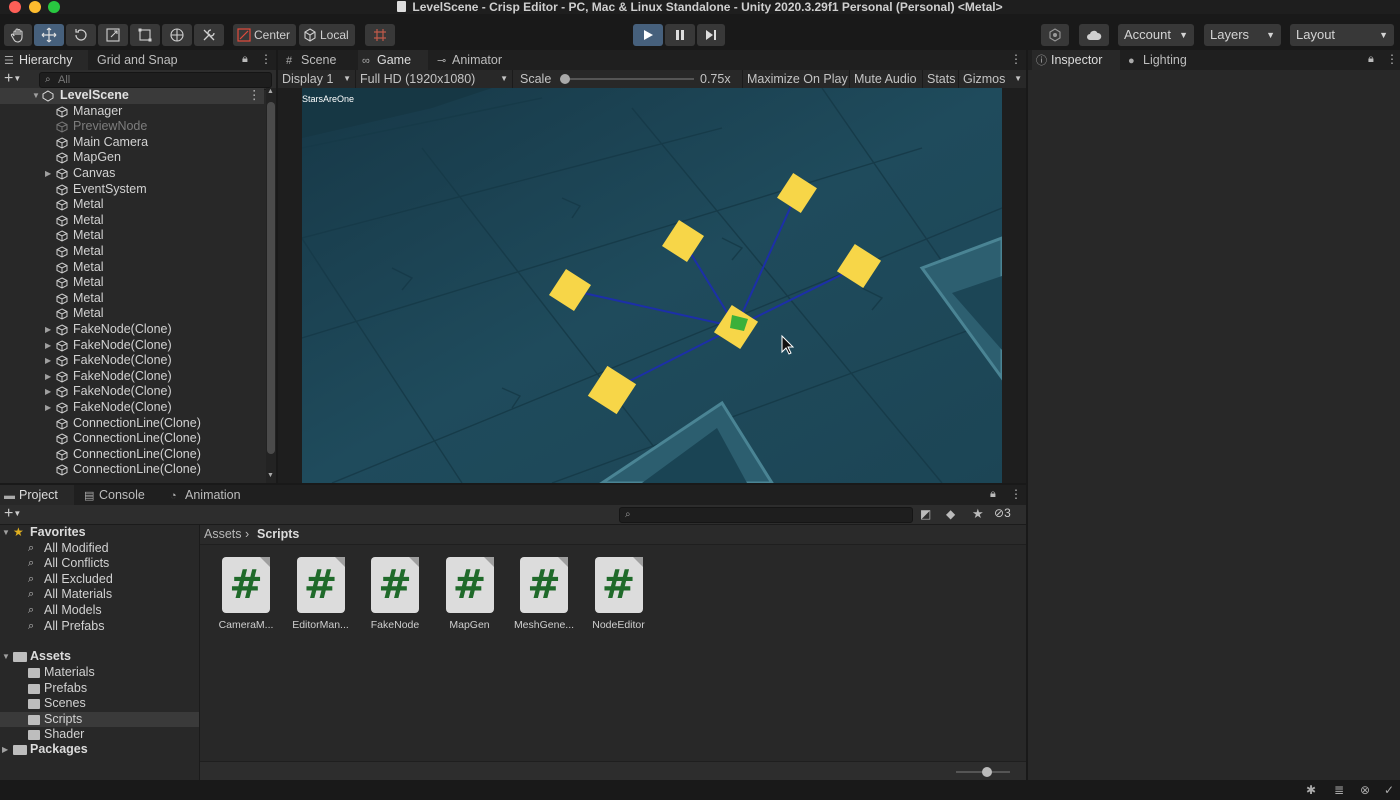 The image size is (1400, 800). I want to click on script-asset: # MapGen, so click(470, 594).